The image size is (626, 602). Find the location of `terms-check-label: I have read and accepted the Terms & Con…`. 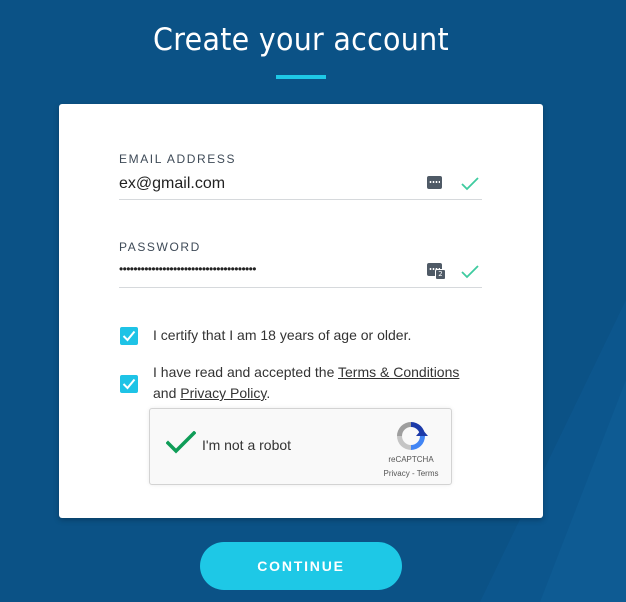

terms-check-label: I have read and accepted the Terms & Con… is located at coordinates (323, 383).